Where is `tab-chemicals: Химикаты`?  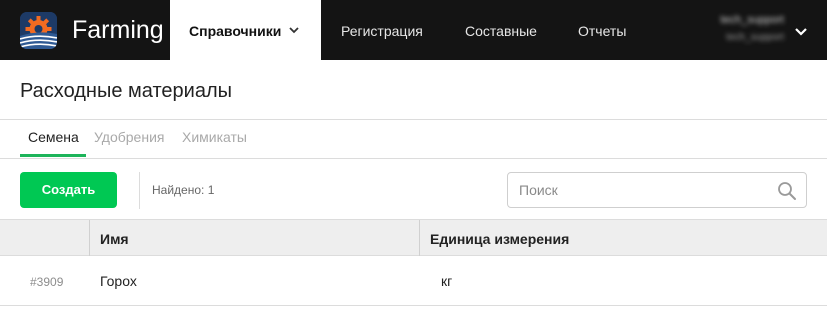 tab-chemicals: Химикаты is located at coordinates (214, 137).